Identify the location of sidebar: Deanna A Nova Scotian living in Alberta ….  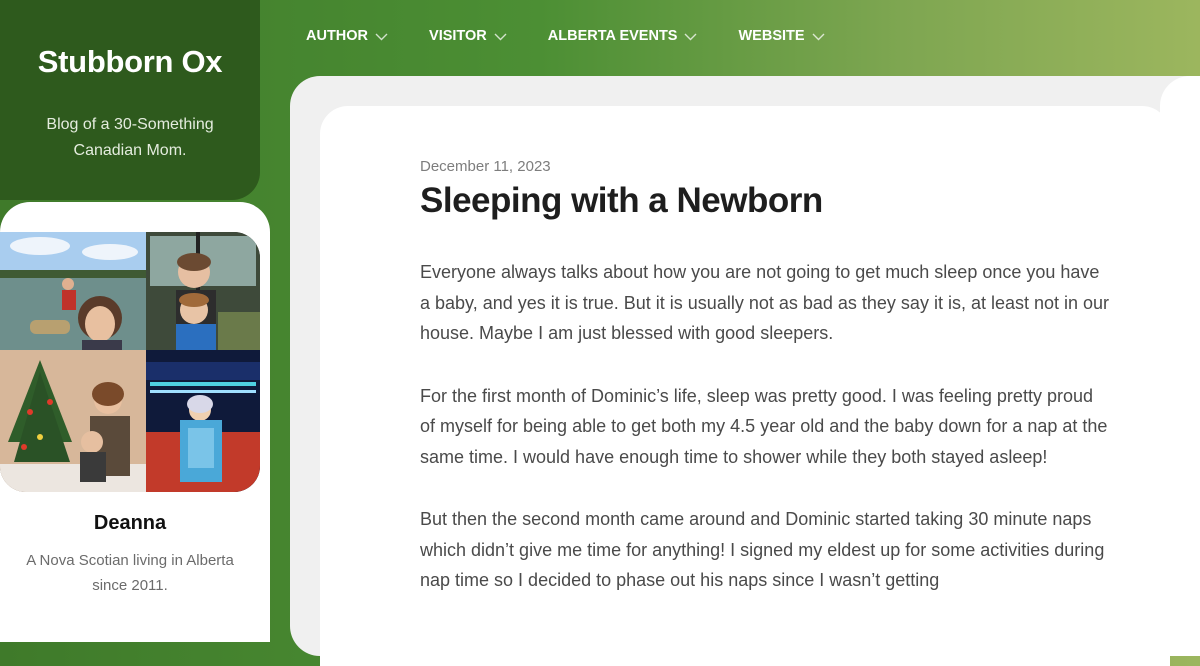
(135, 422).